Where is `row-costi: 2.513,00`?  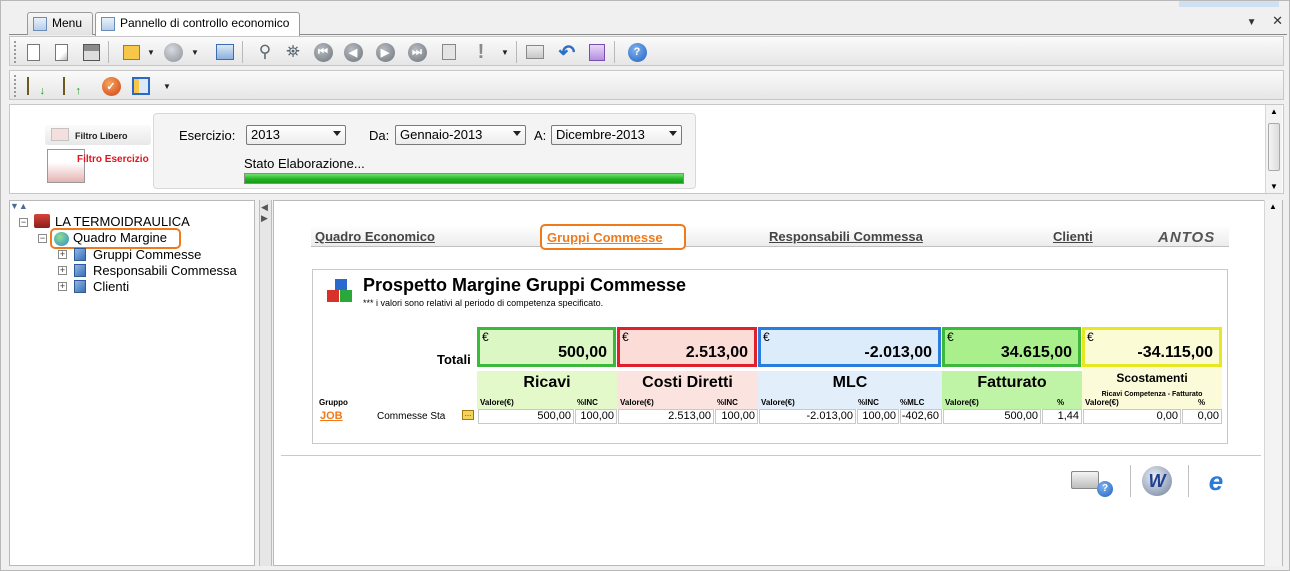 row-costi: 2.513,00 is located at coordinates (666, 416).